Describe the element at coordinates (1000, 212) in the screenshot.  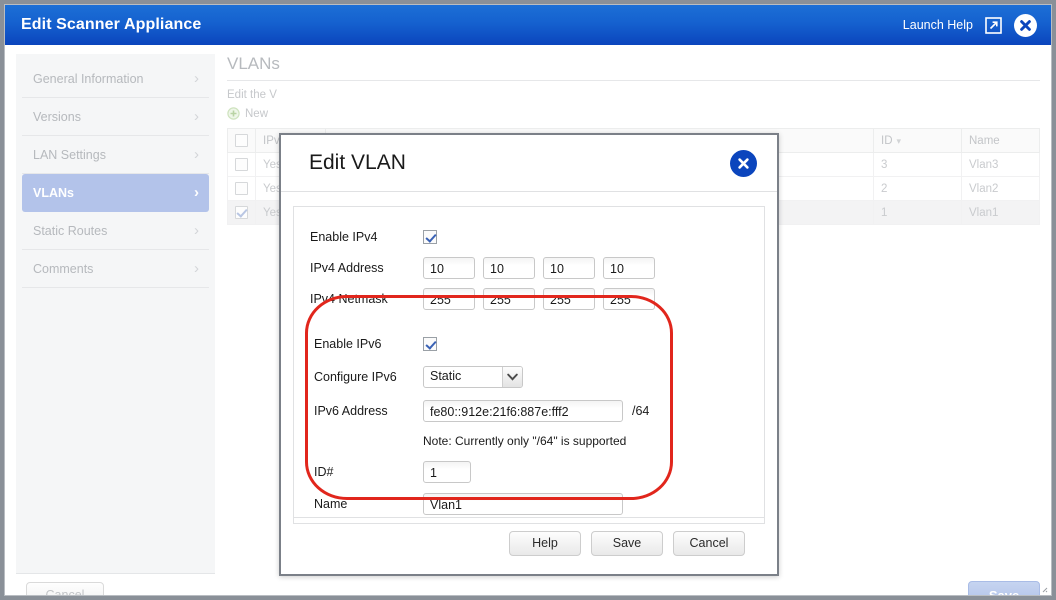
I see `cell-name: Vlan1` at that location.